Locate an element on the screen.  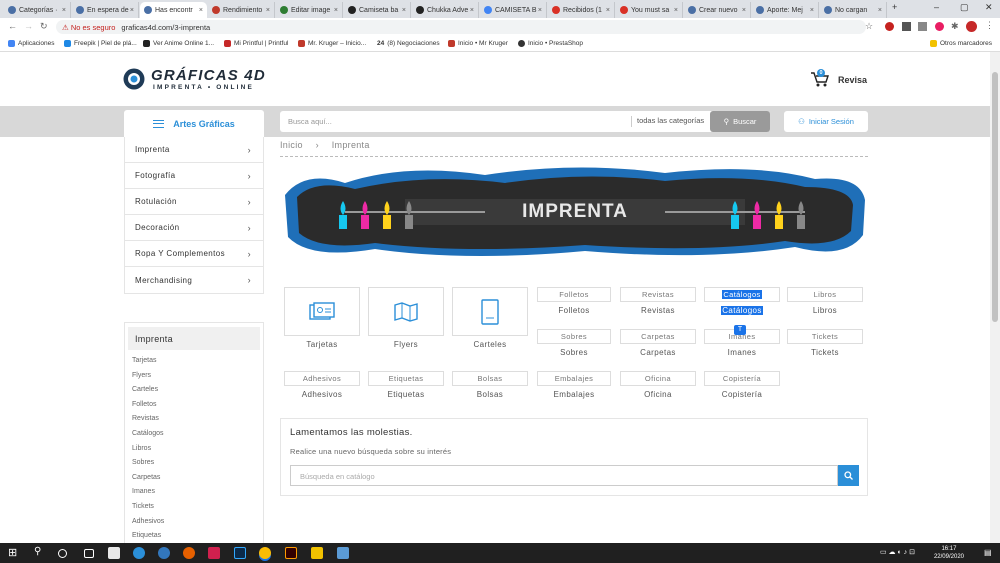
sidebar-link: Tickets is located at coordinates (194, 507).